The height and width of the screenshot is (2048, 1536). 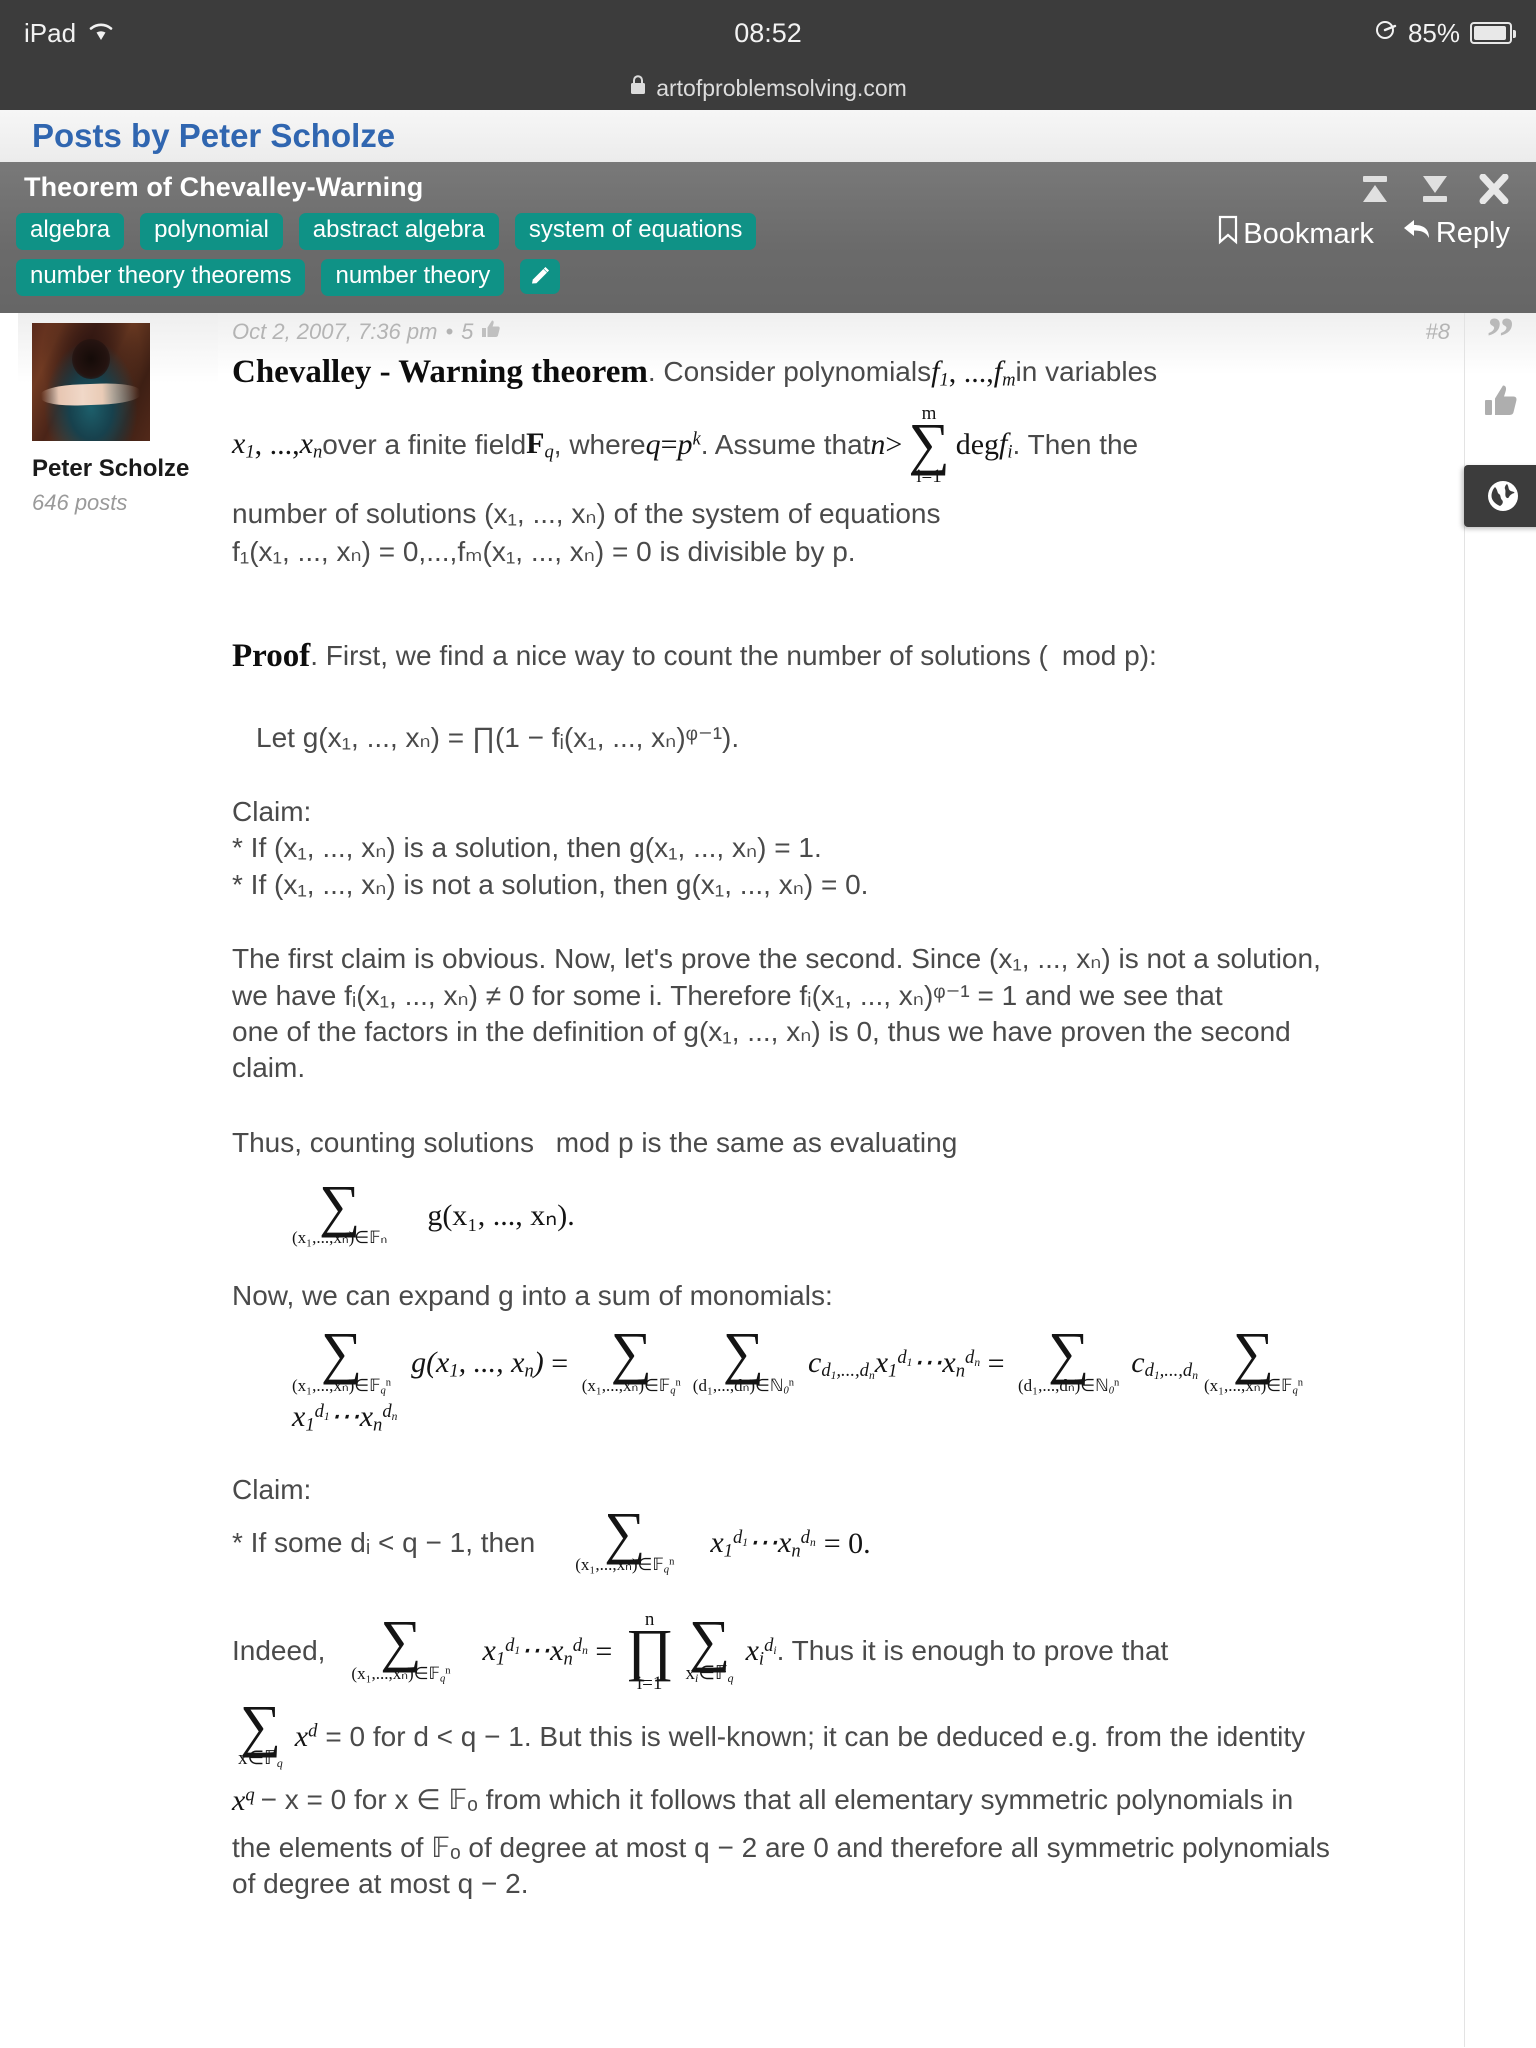 I want to click on post-timestamp: Oct 2, 2007, 7:36 pm, so click(x=335, y=331).